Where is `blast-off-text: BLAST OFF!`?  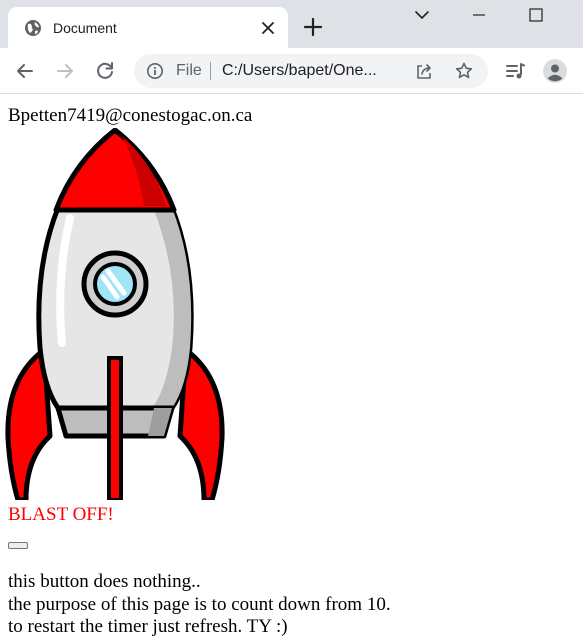 blast-off-text: BLAST OFF! is located at coordinates (61, 514).